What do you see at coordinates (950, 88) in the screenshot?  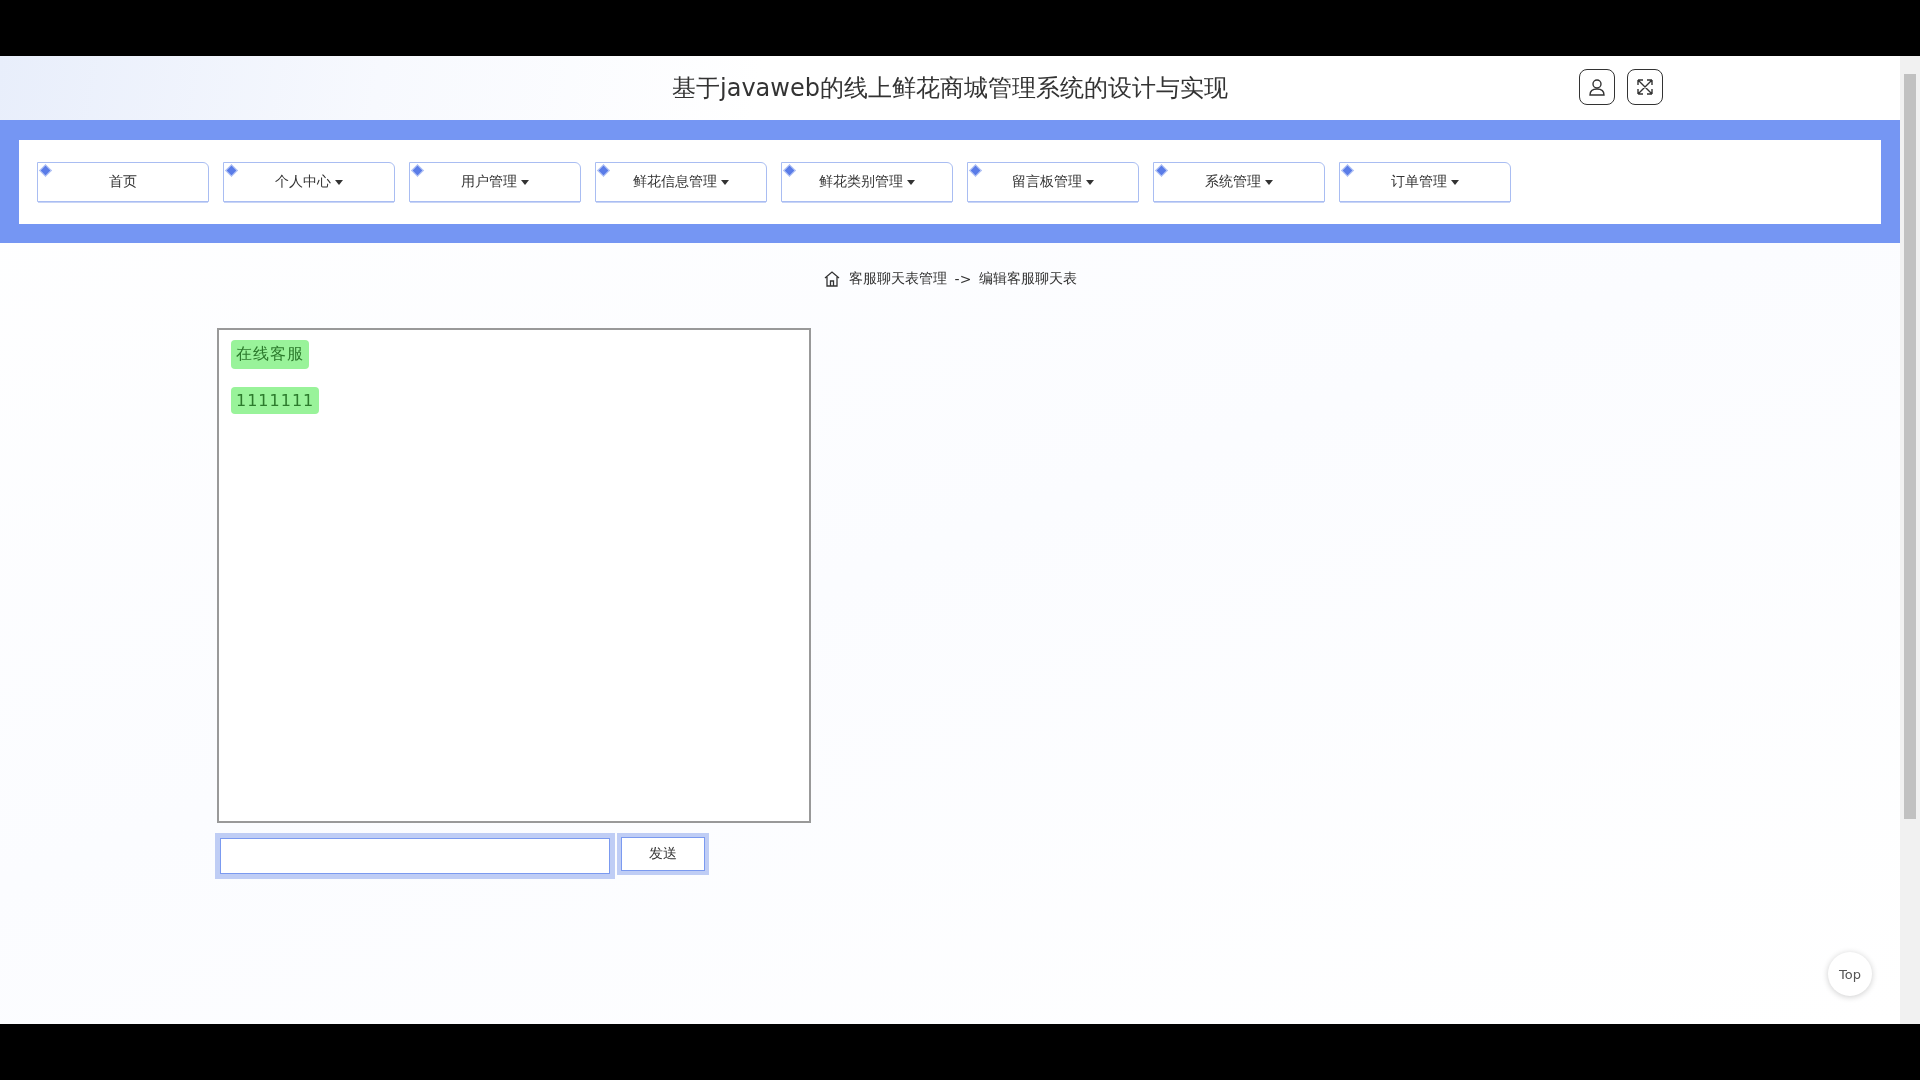 I see `site-title: 基于javaweb的线上鲜花商城管理系统的设计与实现` at bounding box center [950, 88].